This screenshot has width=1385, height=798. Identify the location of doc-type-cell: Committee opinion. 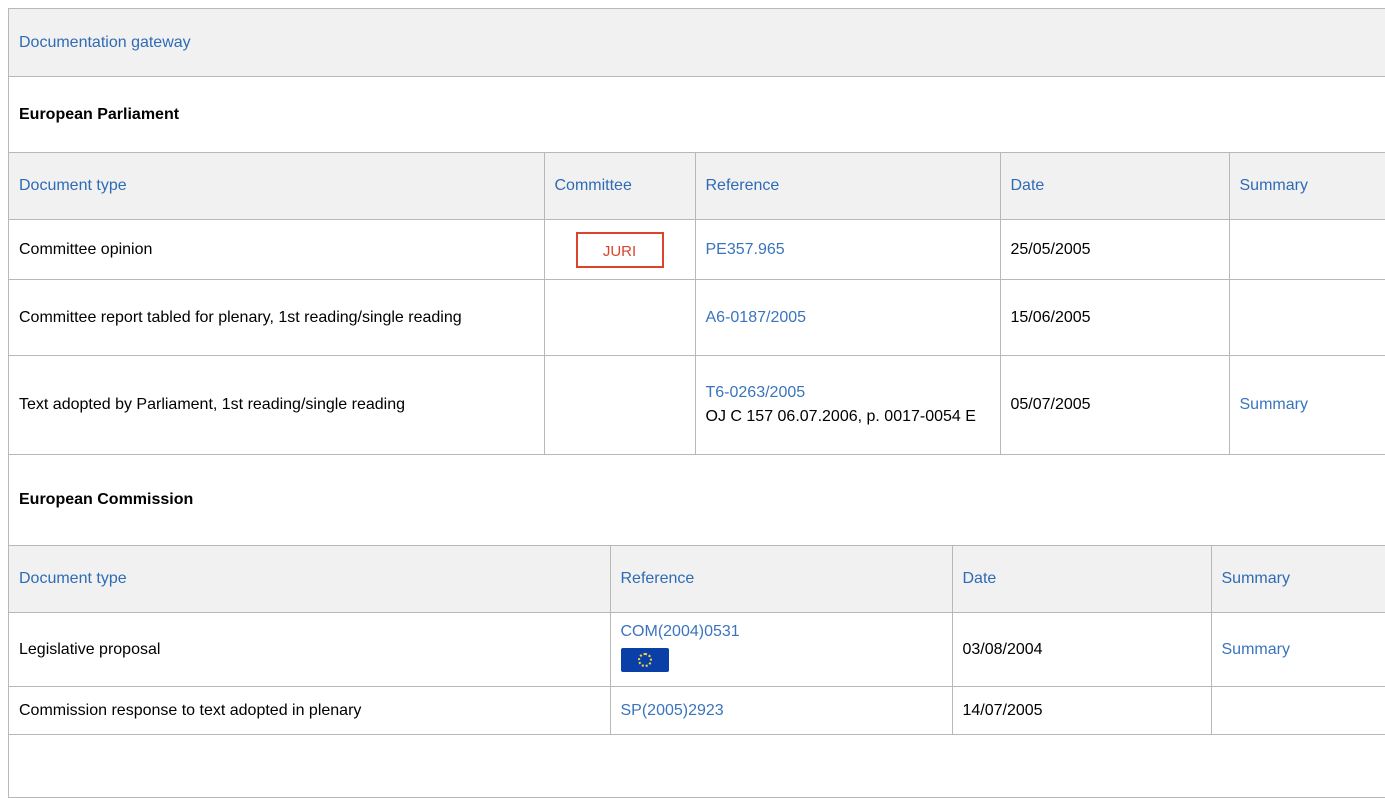
(277, 249).